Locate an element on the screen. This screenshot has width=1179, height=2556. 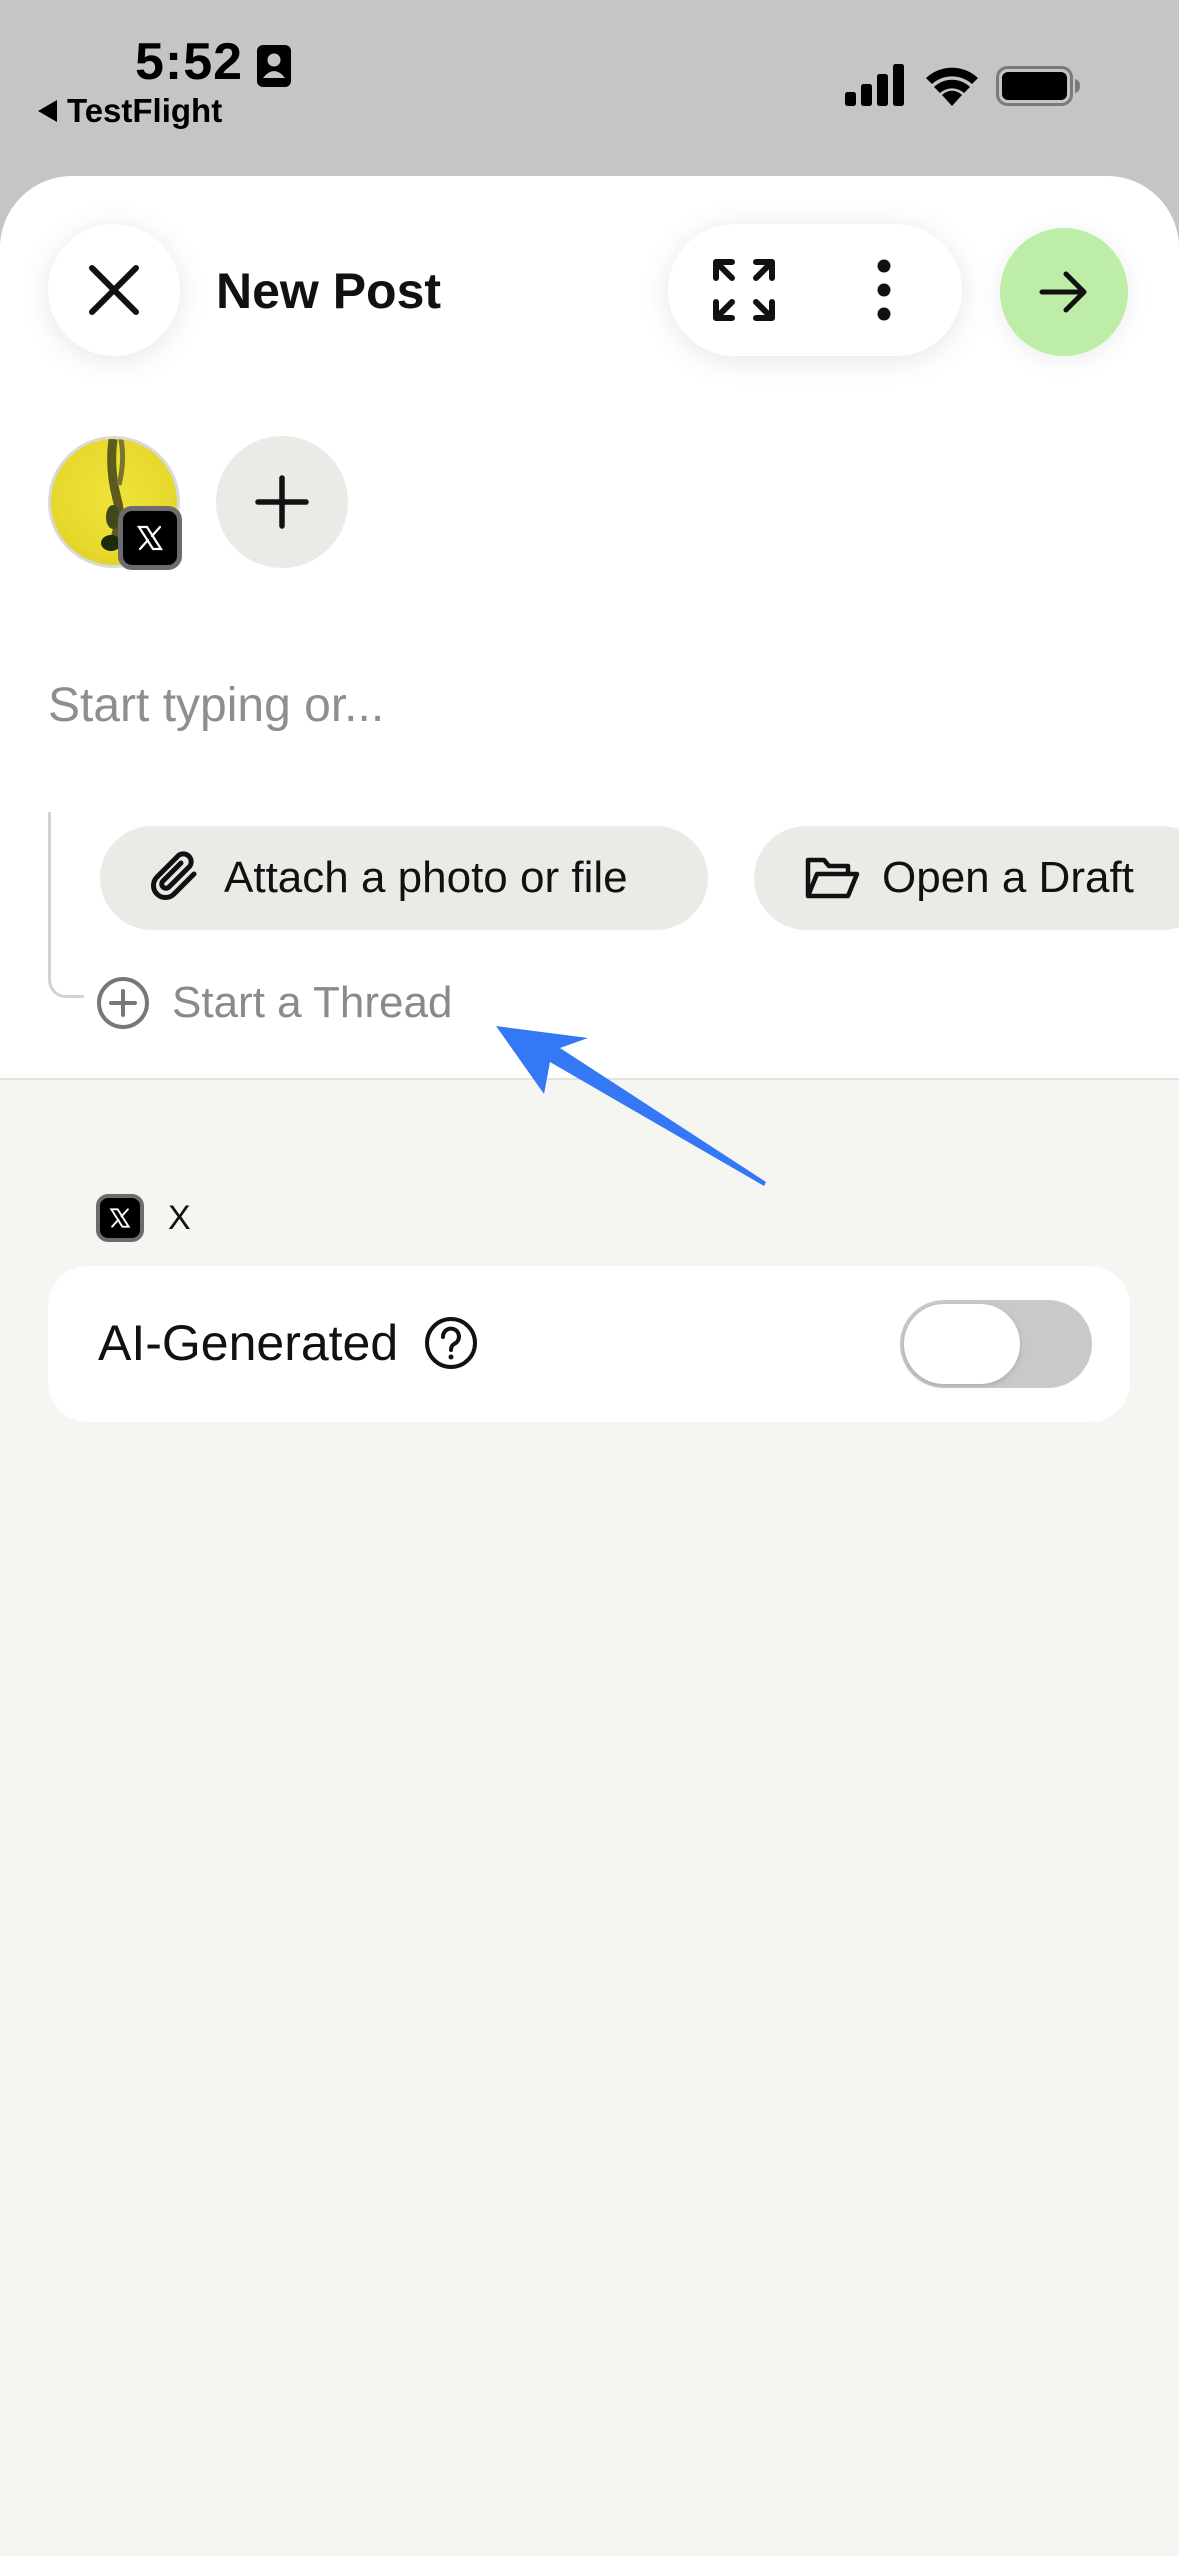
battery-icon is located at coordinates (1038, 86).